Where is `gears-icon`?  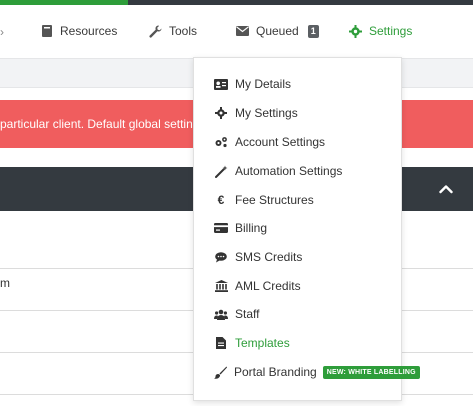 gears-icon is located at coordinates (221, 142).